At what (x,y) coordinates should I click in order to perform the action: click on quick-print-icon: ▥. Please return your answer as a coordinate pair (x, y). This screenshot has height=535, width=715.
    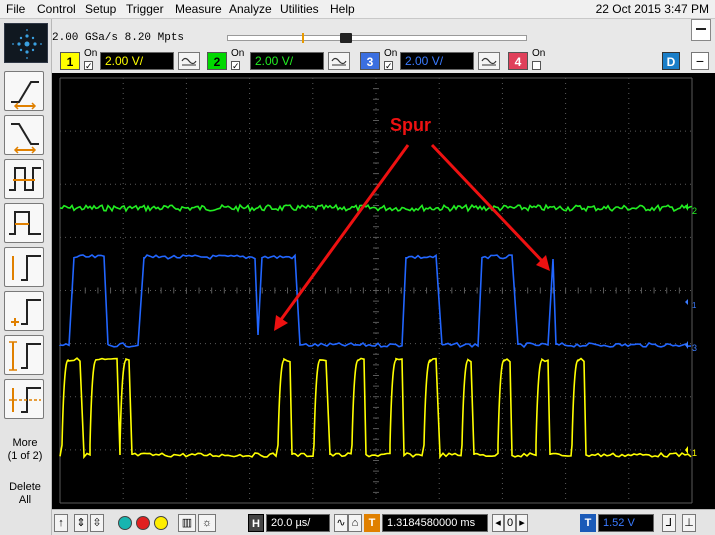
    Looking at the image, I should click on (187, 523).